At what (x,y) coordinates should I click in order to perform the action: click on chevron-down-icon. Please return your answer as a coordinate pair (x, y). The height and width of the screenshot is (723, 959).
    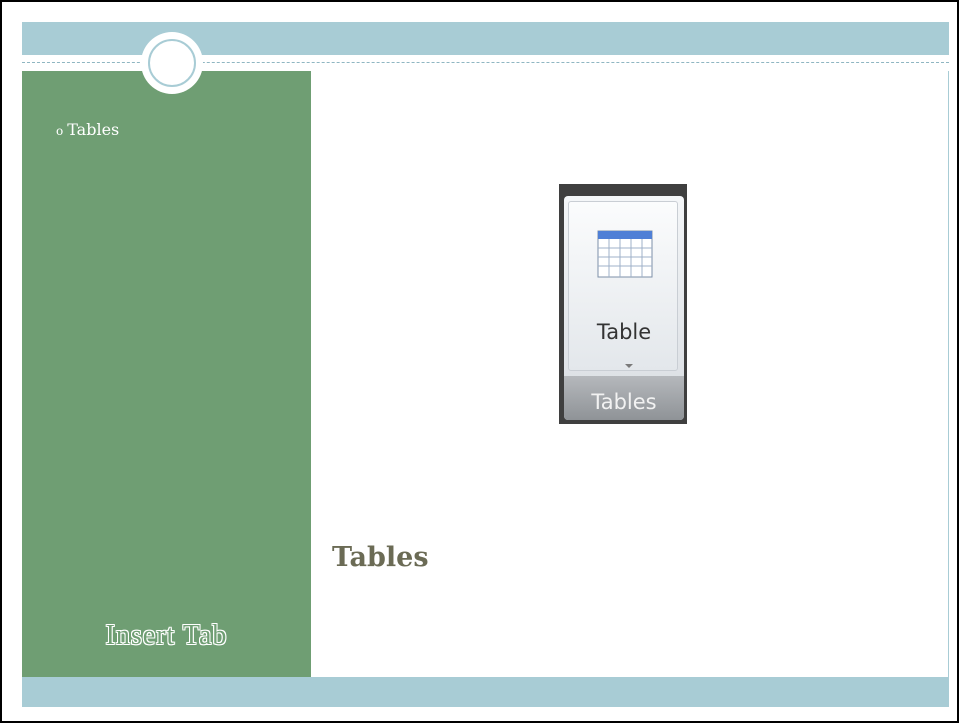
    Looking at the image, I should click on (629, 366).